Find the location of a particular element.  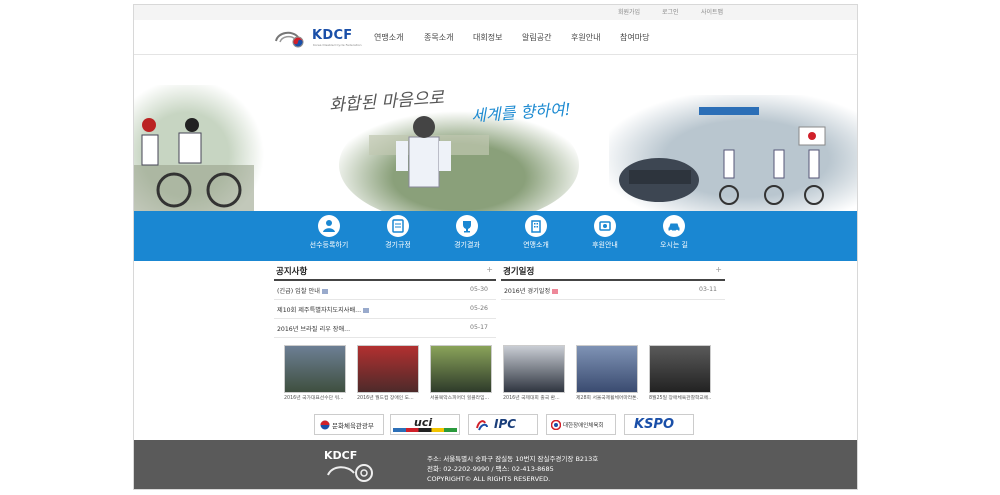

menu-competition: 대회정보 is located at coordinates (487, 37).